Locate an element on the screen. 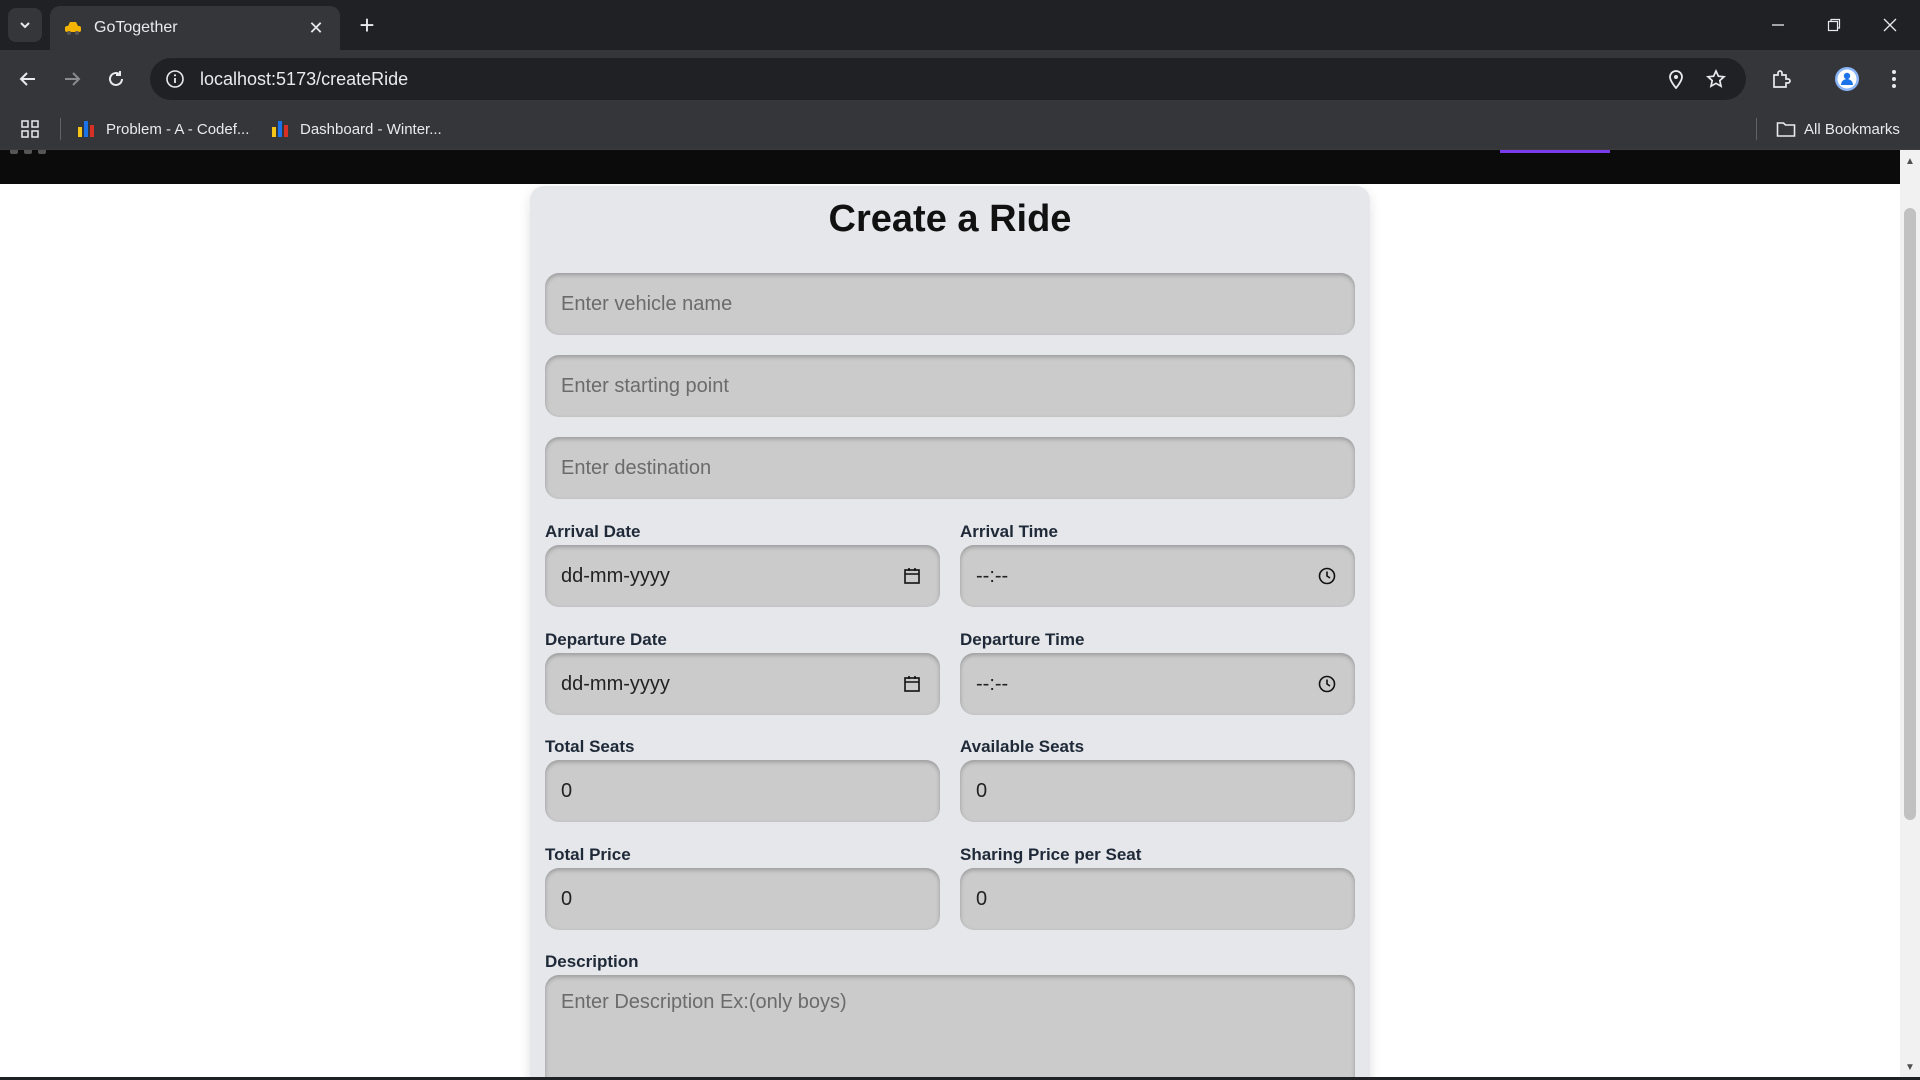  apps-grid-icon is located at coordinates (30, 129).